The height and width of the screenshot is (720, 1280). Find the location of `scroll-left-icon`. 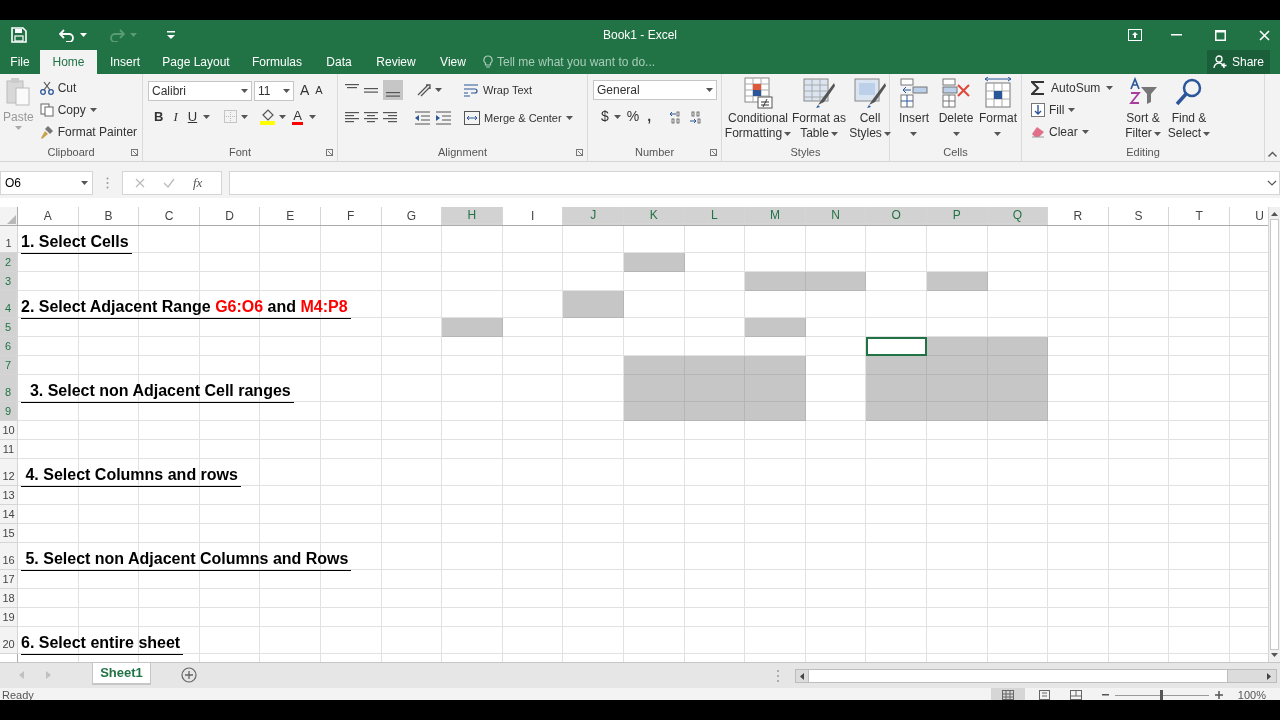

scroll-left-icon is located at coordinates (802, 676).